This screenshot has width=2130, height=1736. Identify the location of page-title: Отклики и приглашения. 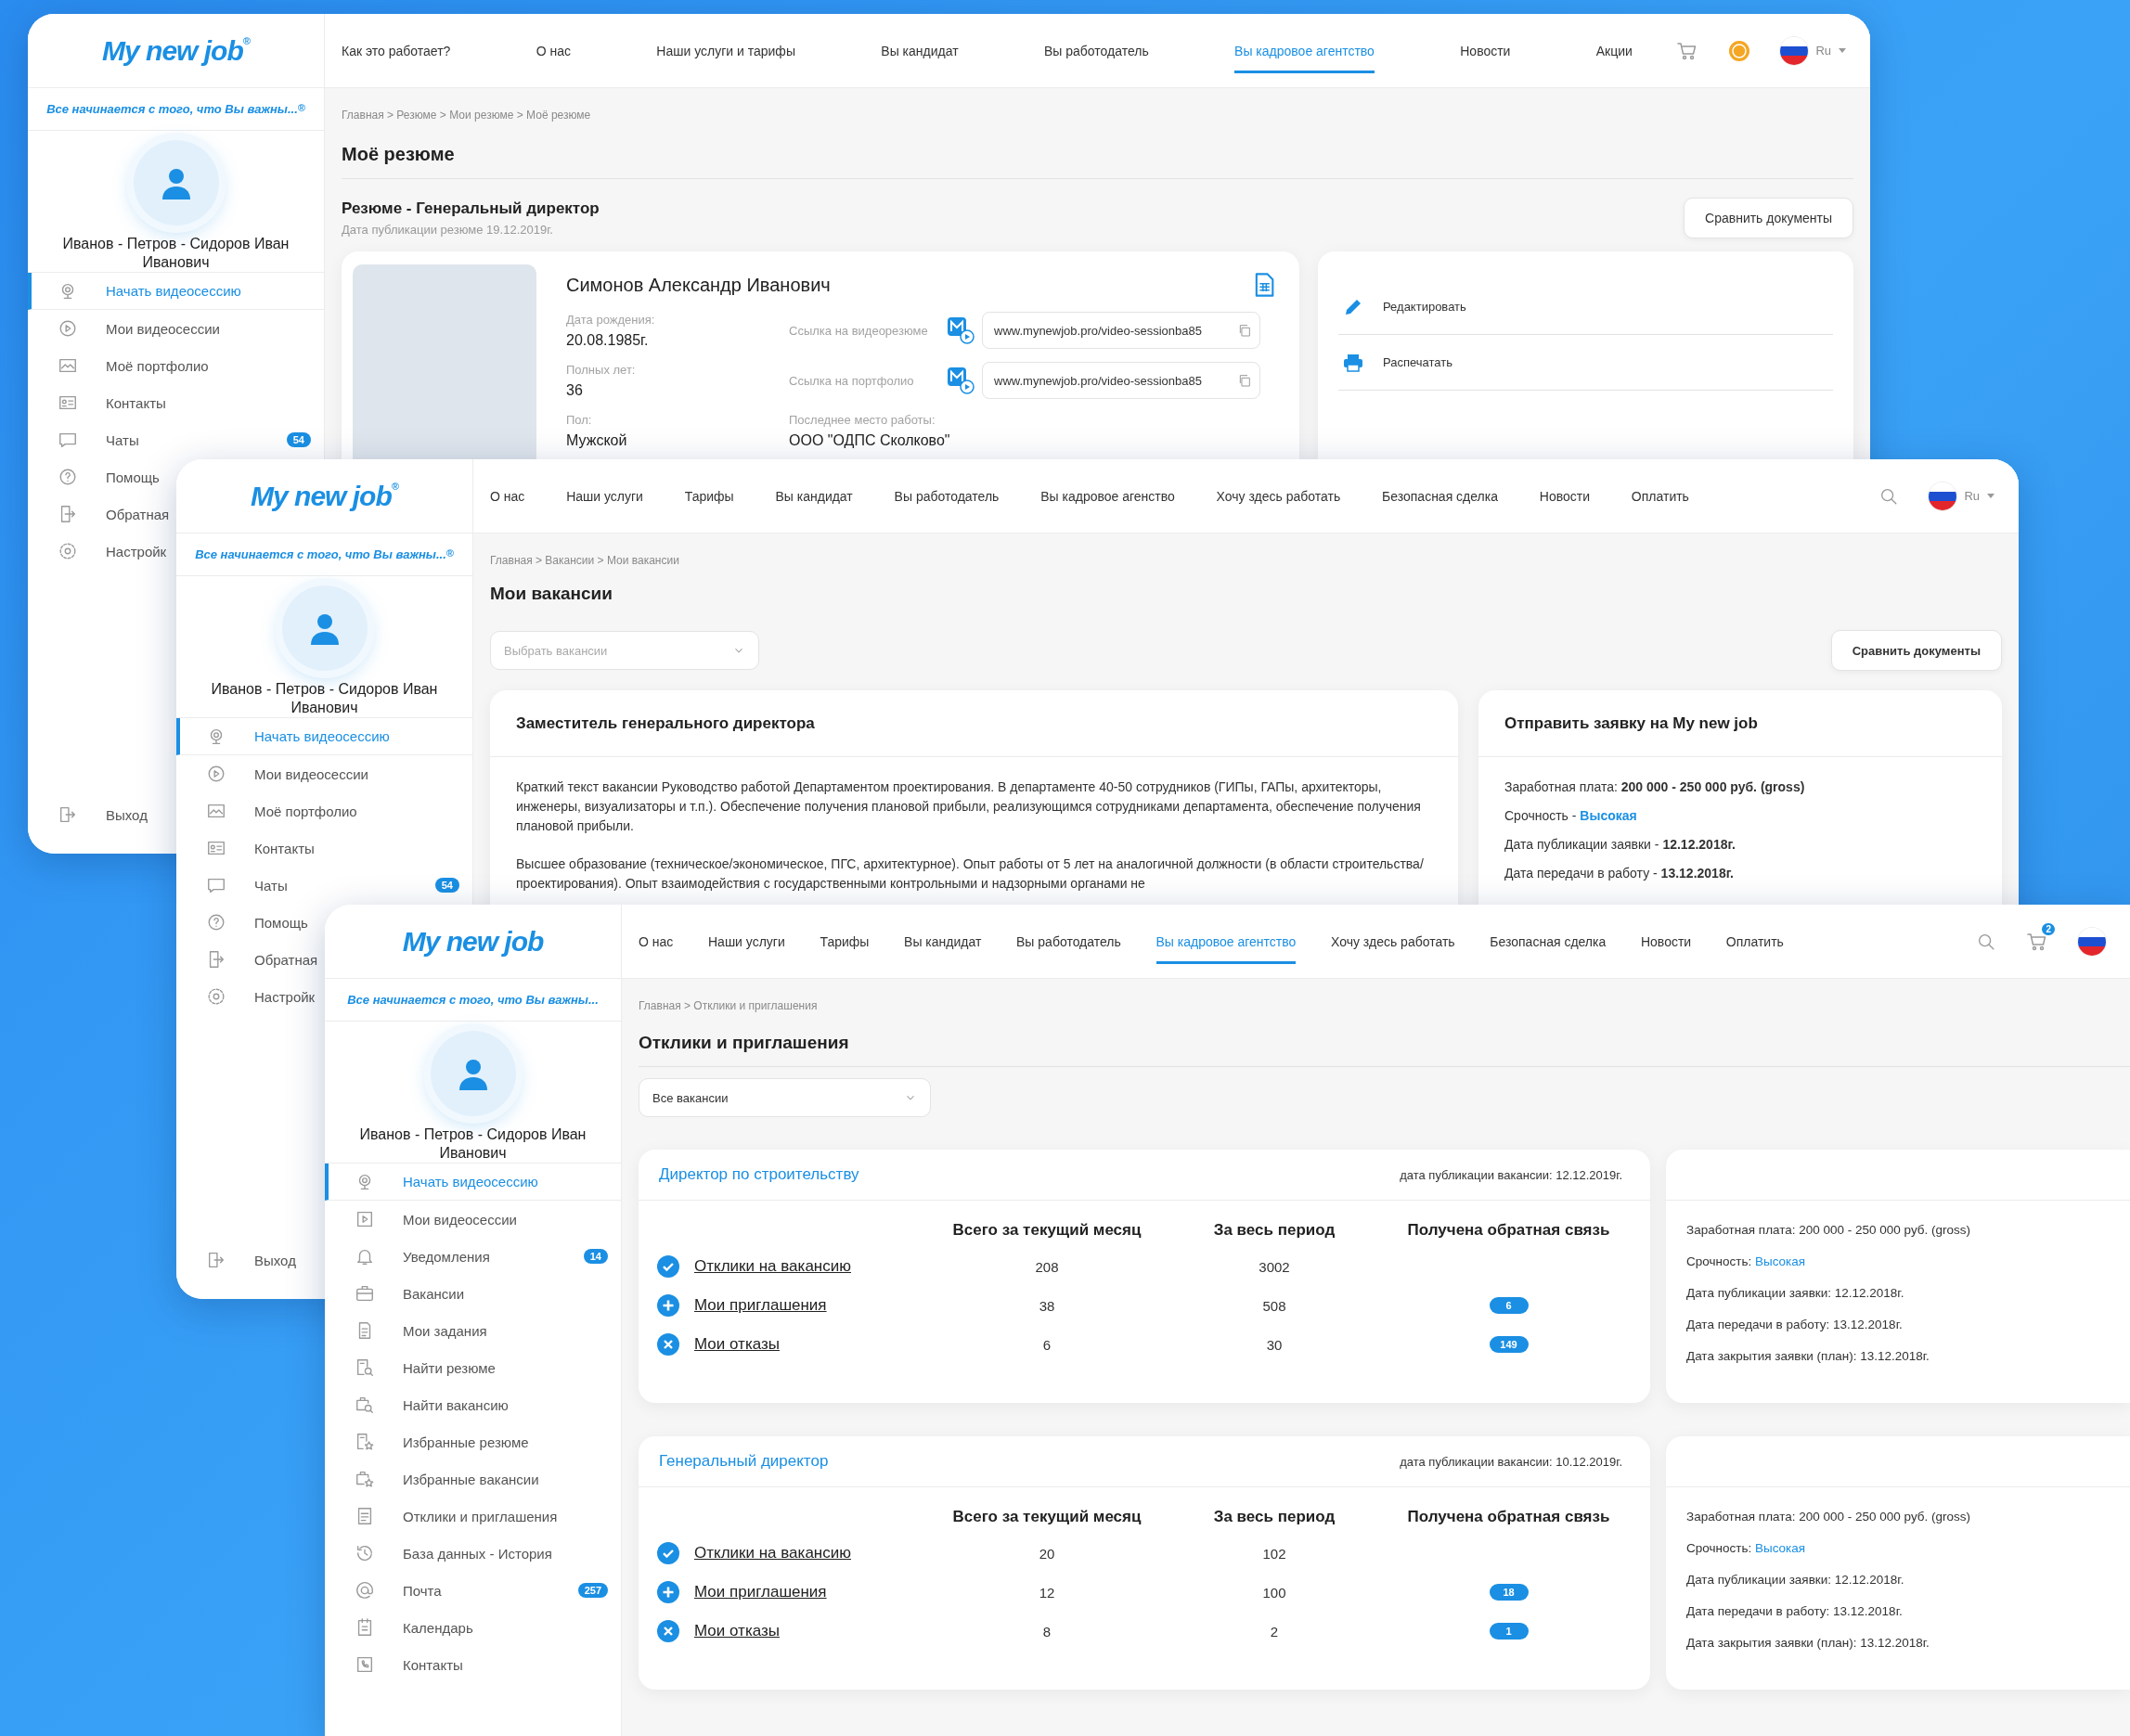
(1384, 1050).